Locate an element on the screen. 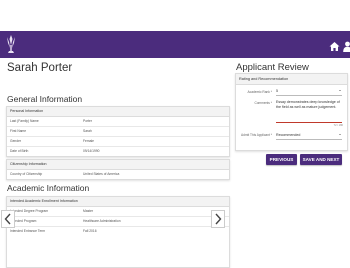 The height and width of the screenshot is (268, 350). field-value: Porter is located at coordinates (87, 121).